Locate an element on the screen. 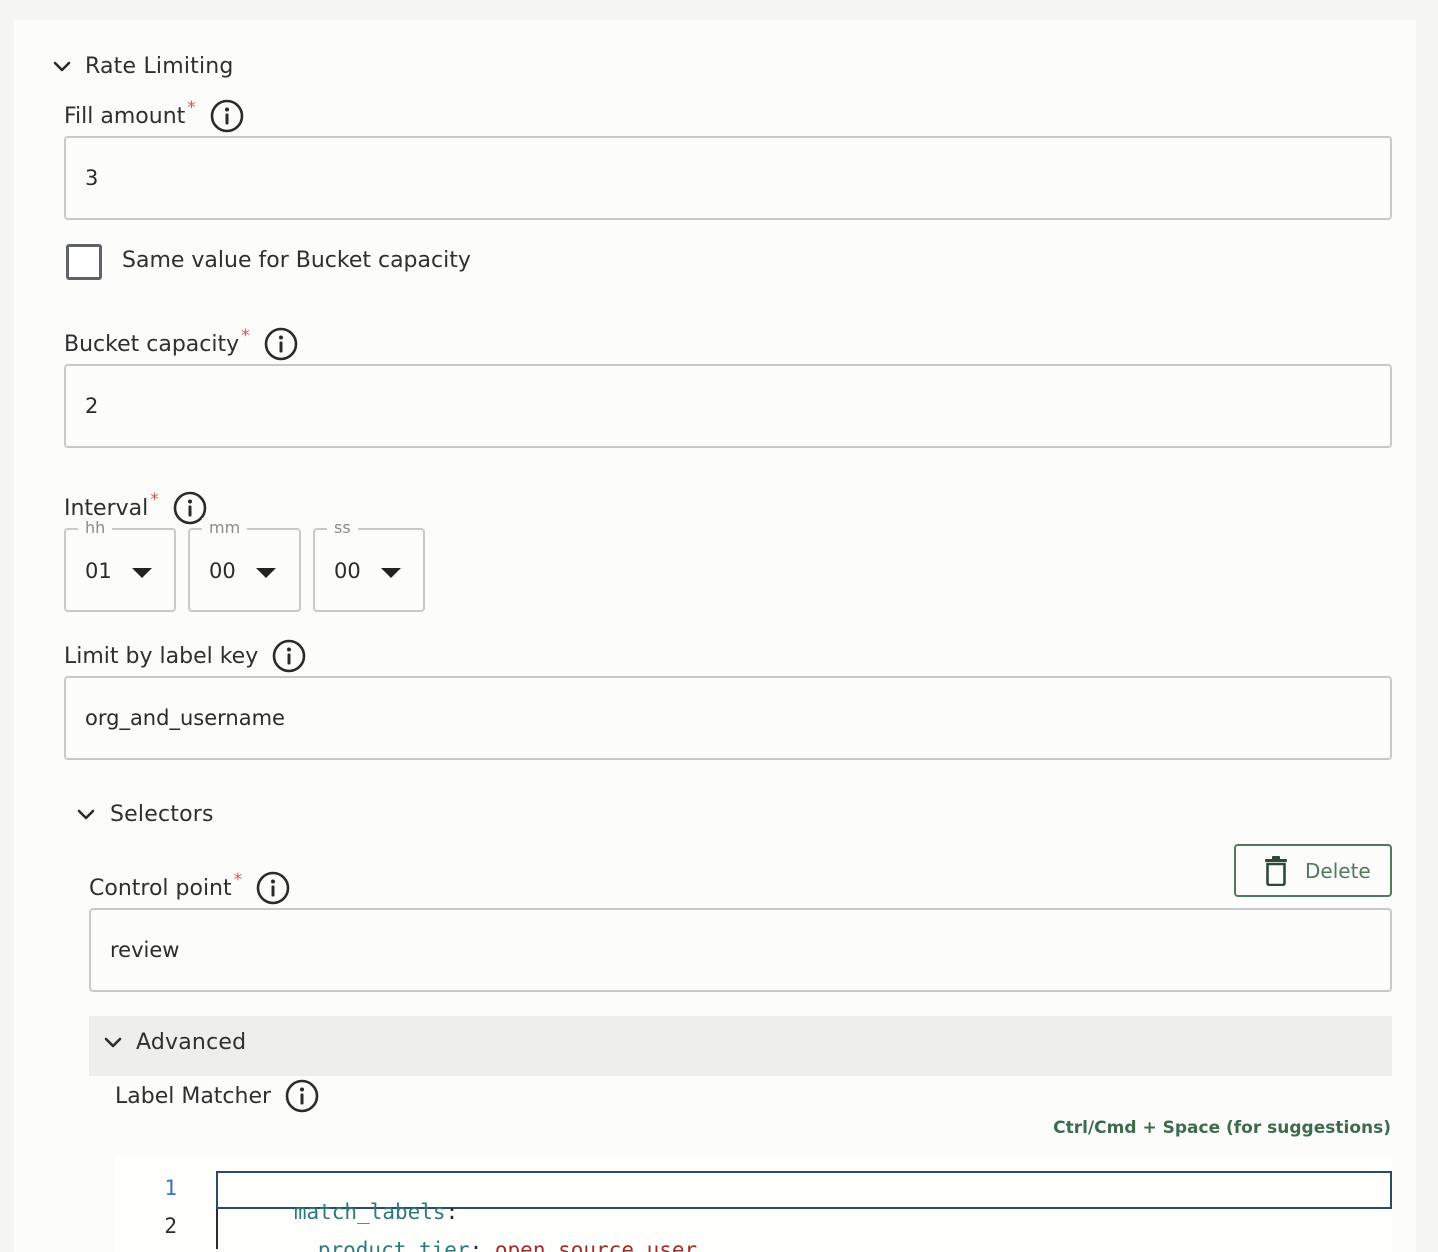  limit-by-label-key-input: org_and_username is located at coordinates (728, 718).